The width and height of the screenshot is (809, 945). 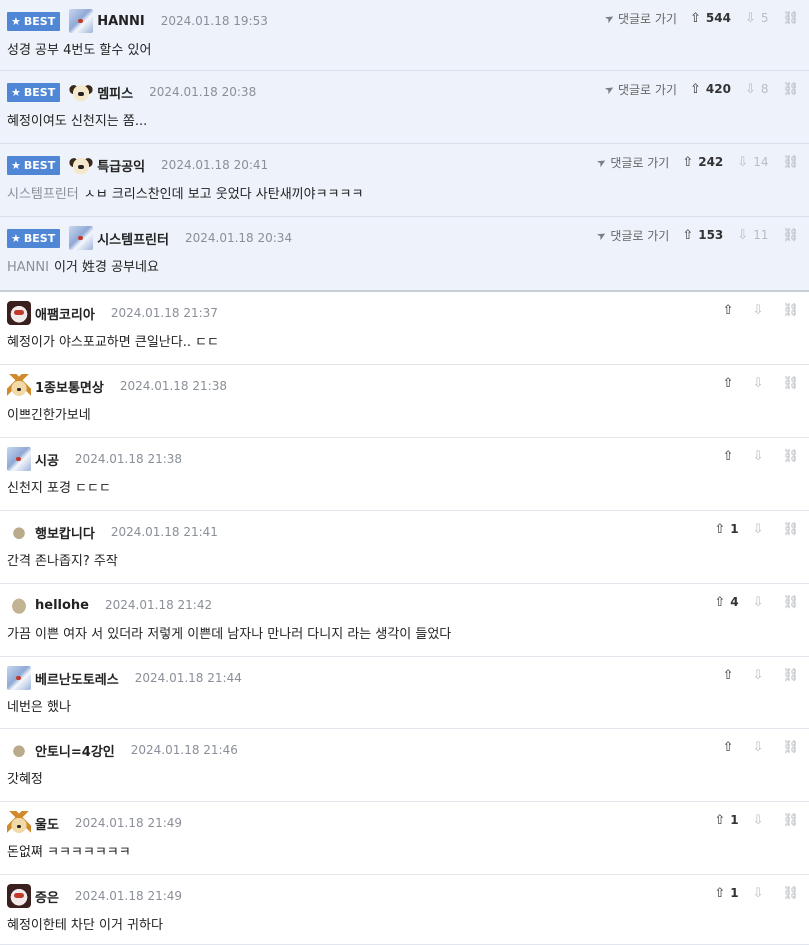 What do you see at coordinates (404, 547) in the screenshot?
I see `comment-item: 행보캅니다 2024.01.18 21:41 간격 존나좁지? 주작 ⇧ 1 ⇩ ⛓` at bounding box center [404, 547].